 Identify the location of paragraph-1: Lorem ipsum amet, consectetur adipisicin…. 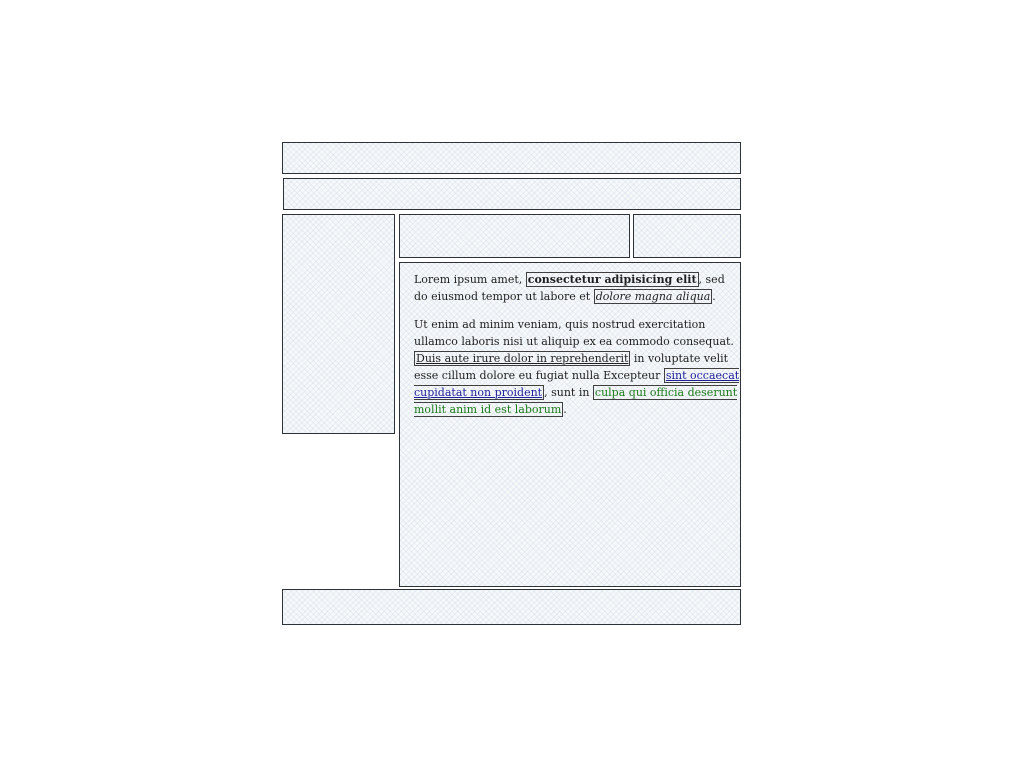
(577, 288).